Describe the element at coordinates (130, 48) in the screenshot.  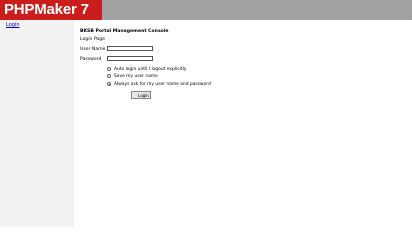
I see `username-input` at that location.